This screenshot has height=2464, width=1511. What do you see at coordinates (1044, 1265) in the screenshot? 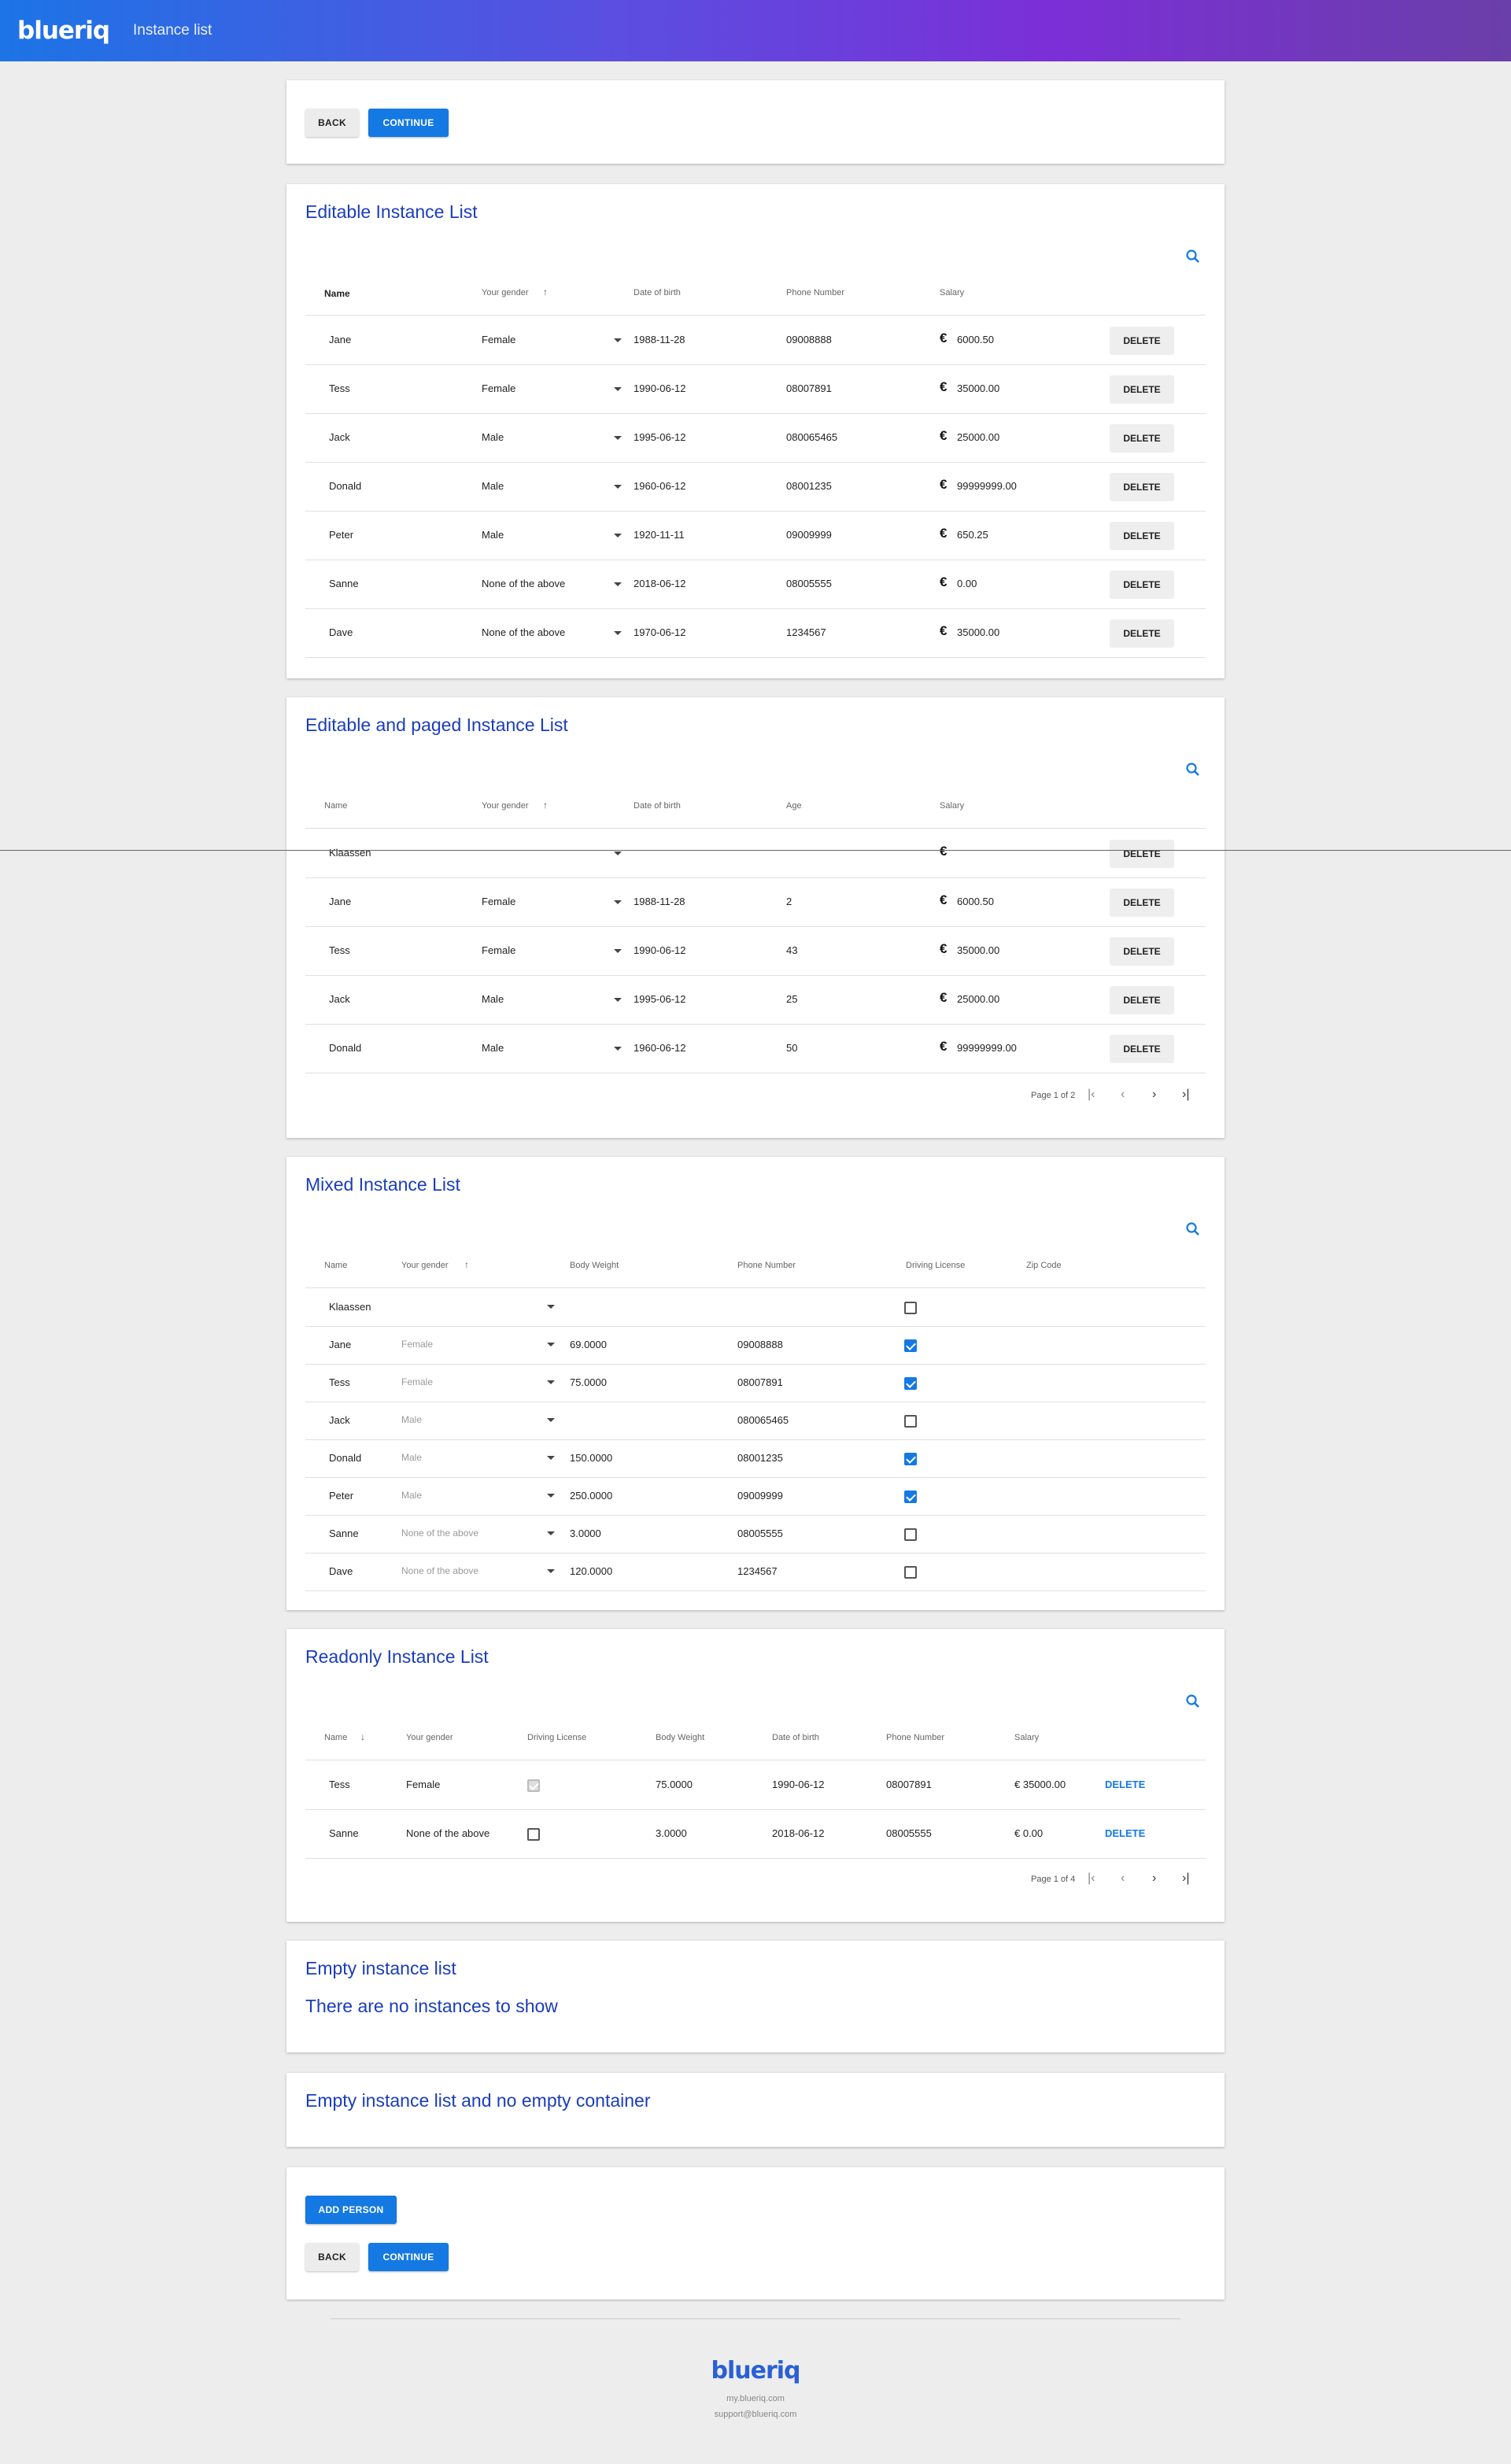
I see `column-header-zip: Zip Code` at bounding box center [1044, 1265].